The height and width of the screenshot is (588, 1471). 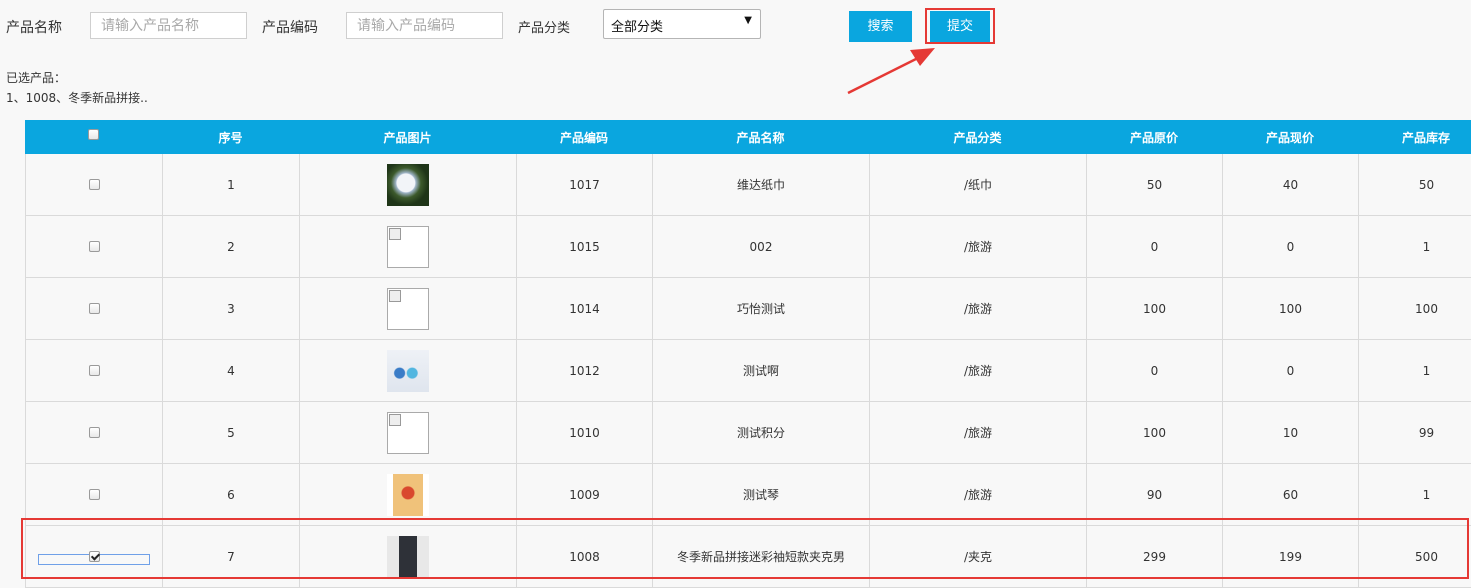 What do you see at coordinates (290, 28) in the screenshot?
I see `product-code-label: 产品编码` at bounding box center [290, 28].